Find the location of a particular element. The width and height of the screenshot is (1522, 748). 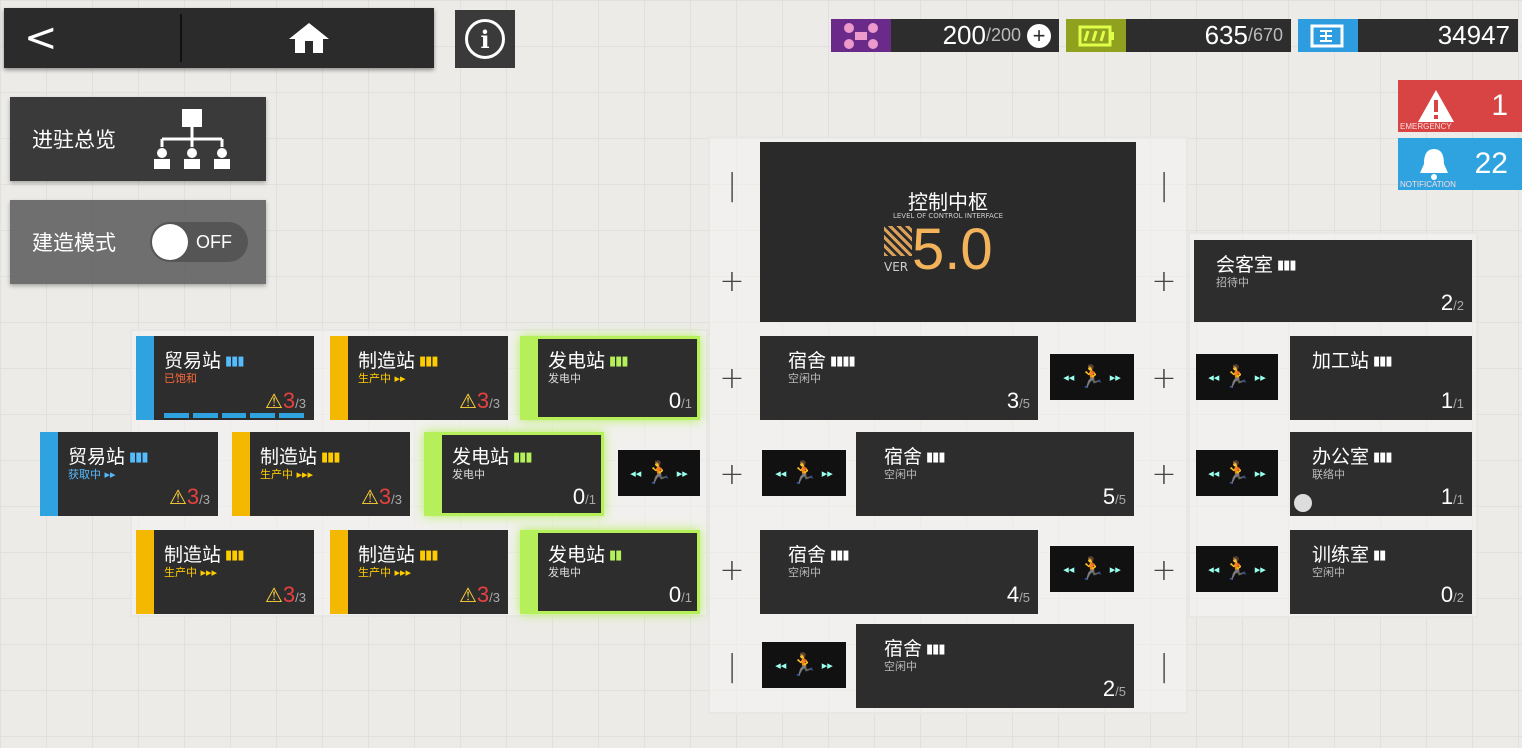

room-name: 发电站 ▮▮▮ is located at coordinates (588, 361).